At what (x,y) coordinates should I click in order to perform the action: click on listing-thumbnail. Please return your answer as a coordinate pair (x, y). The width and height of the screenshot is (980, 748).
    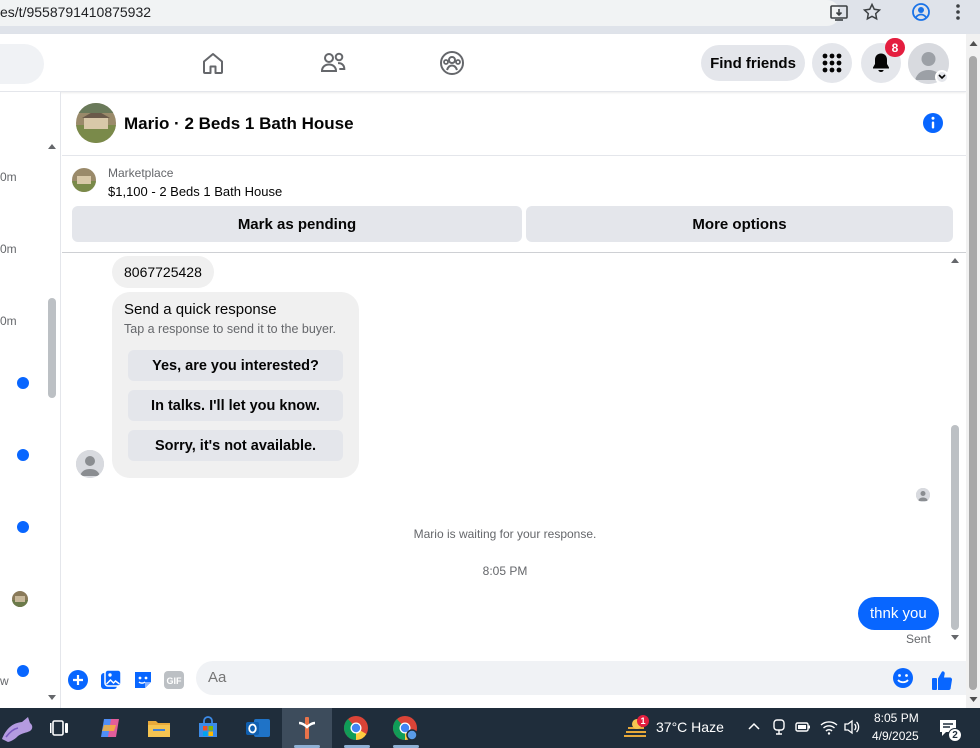
    Looking at the image, I should click on (84, 180).